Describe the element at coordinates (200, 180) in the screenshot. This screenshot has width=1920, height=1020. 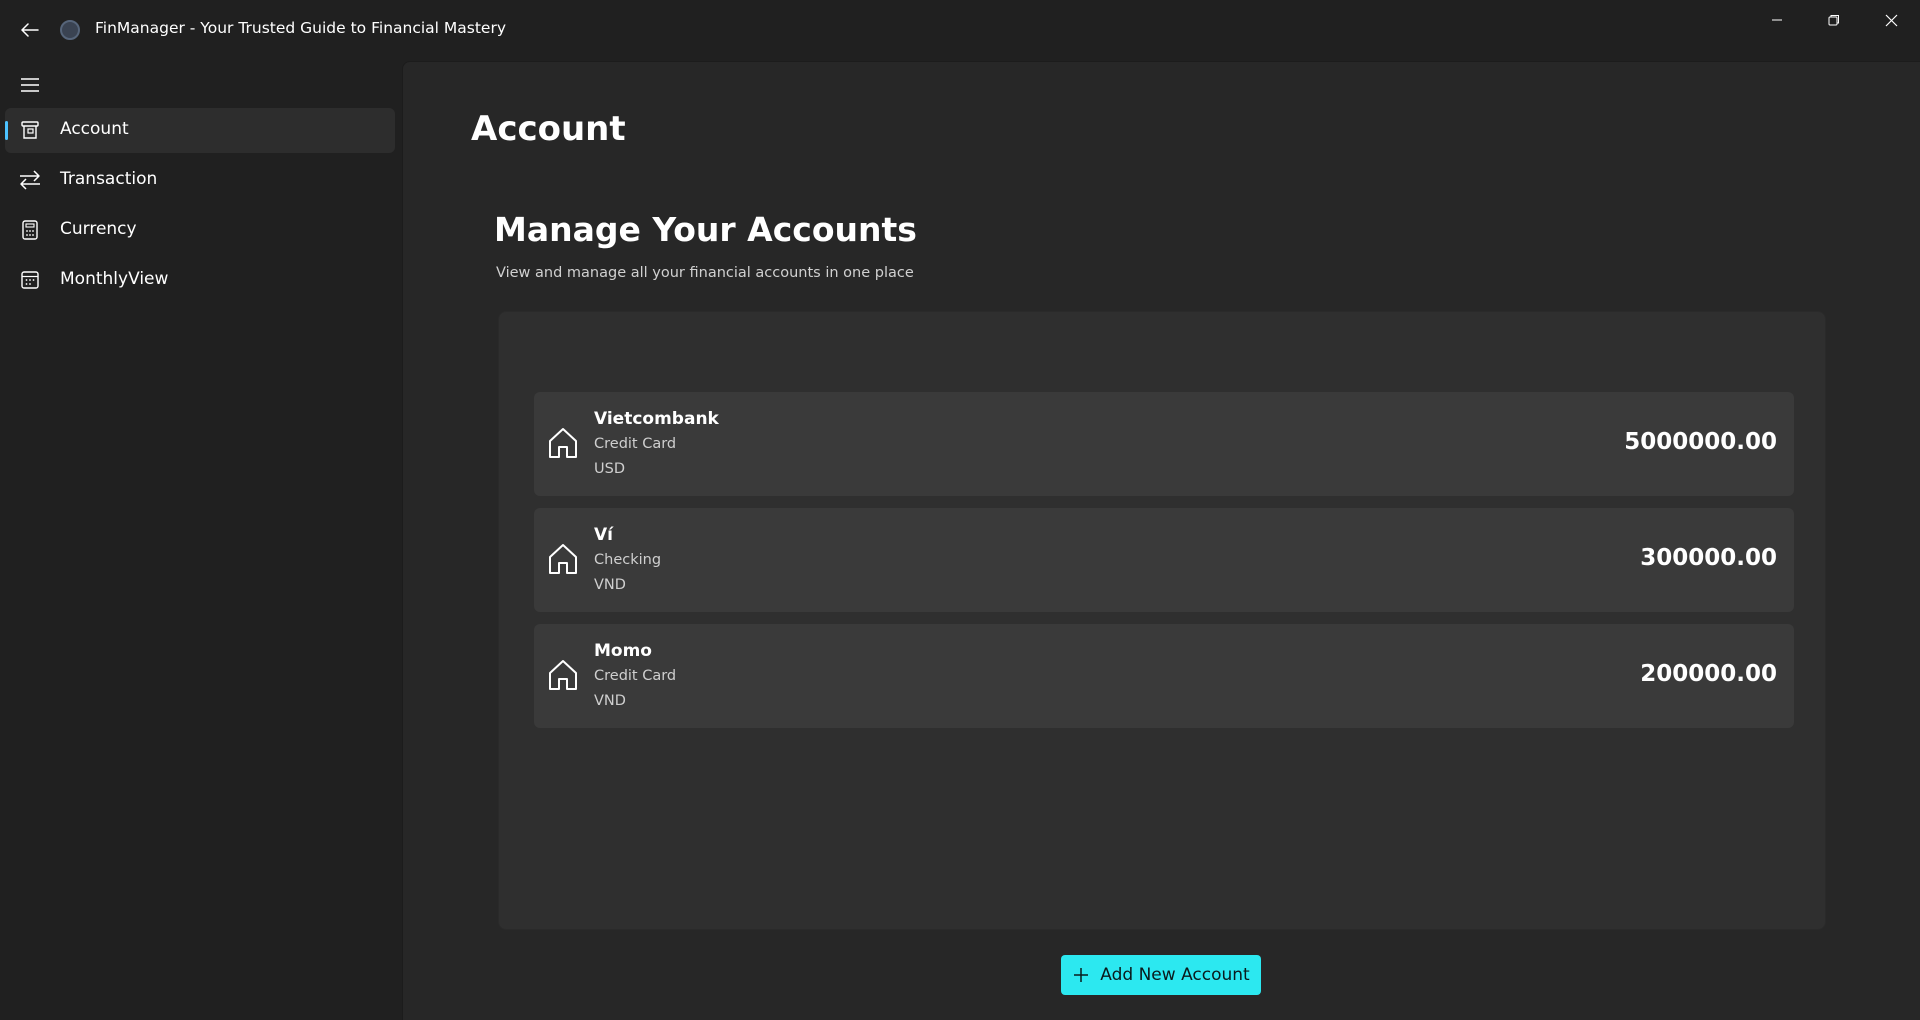
I see `sidebar-item-transaction: Transaction` at that location.